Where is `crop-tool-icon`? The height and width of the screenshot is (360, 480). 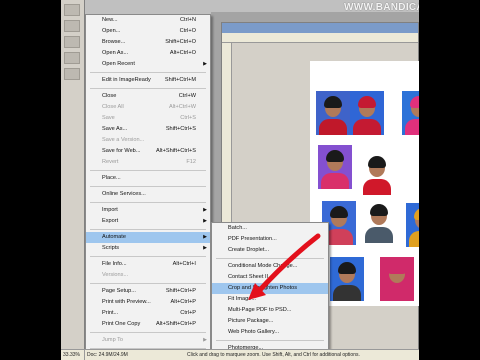 crop-tool-icon is located at coordinates (72, 42).